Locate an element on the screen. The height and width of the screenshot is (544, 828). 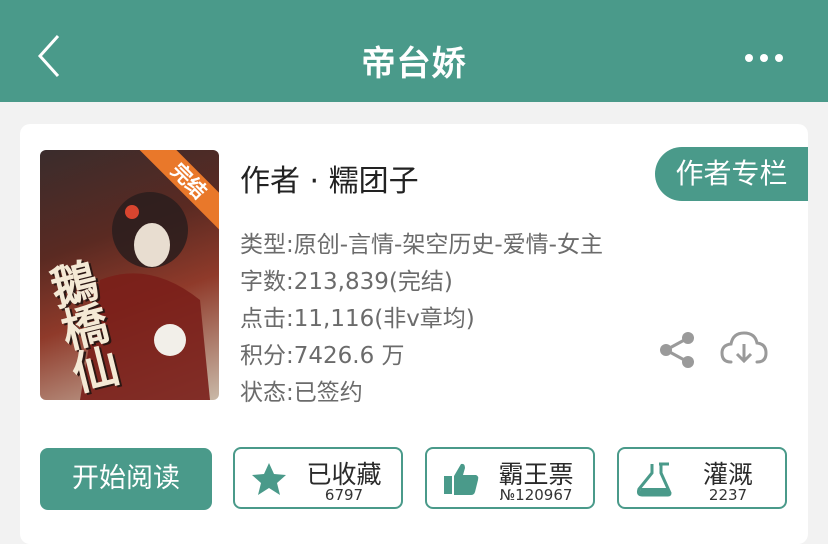
thumbs-up-icon is located at coordinates (461, 479).